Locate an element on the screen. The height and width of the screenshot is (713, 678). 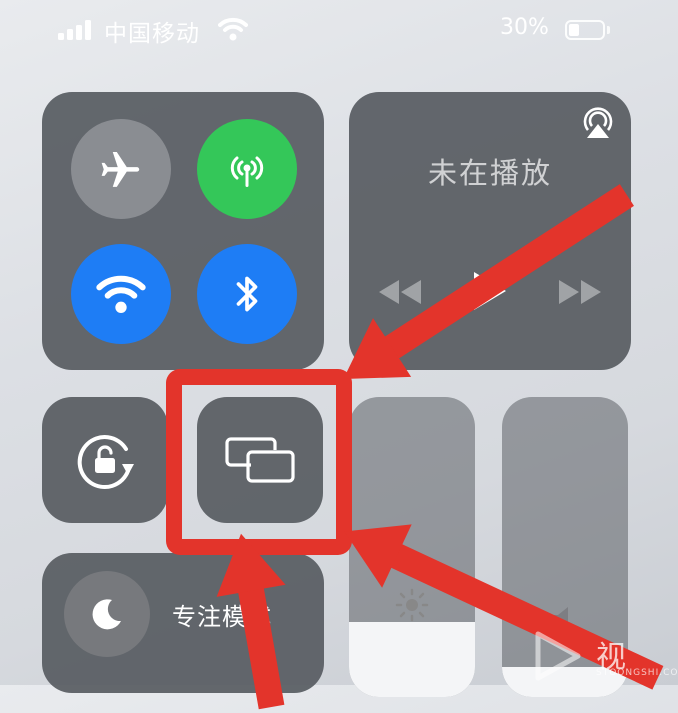
watermark-logo-icon is located at coordinates (558, 656).